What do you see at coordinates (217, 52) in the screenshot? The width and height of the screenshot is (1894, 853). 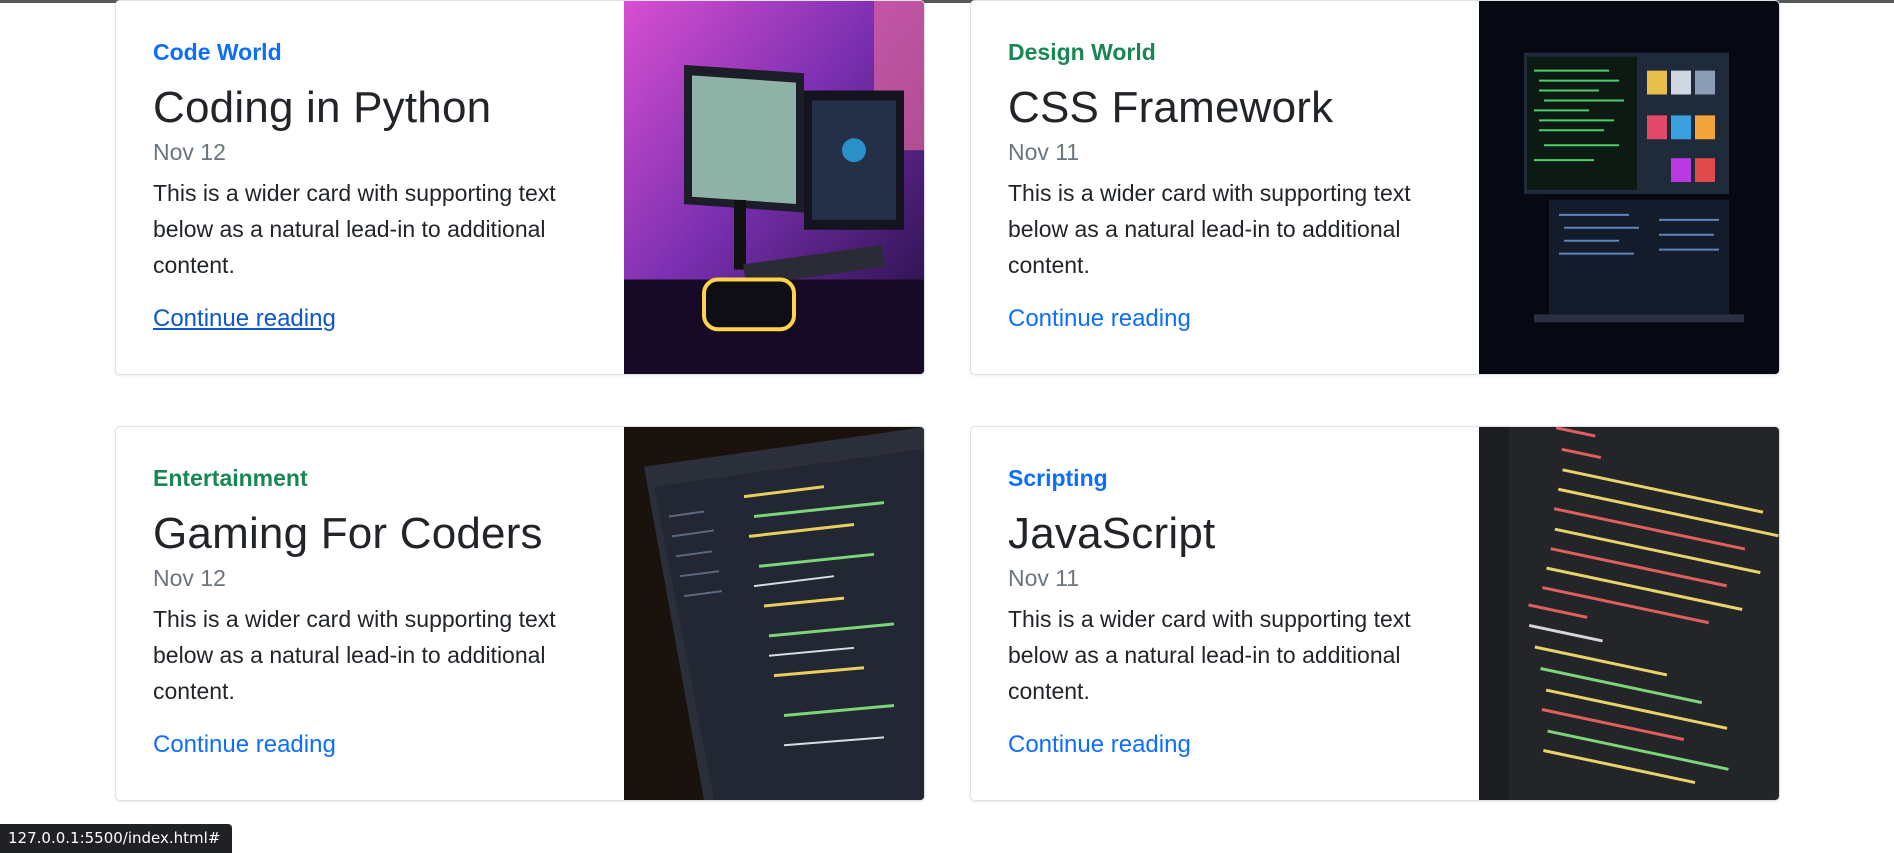 I see `card-category: Code World` at bounding box center [217, 52].